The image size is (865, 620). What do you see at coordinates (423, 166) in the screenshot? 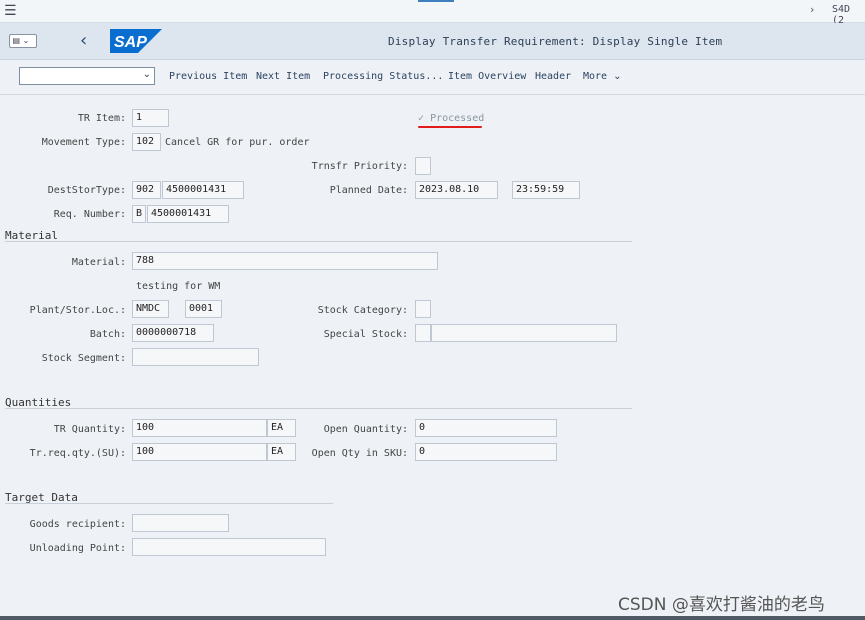
I see `priority-field` at bounding box center [423, 166].